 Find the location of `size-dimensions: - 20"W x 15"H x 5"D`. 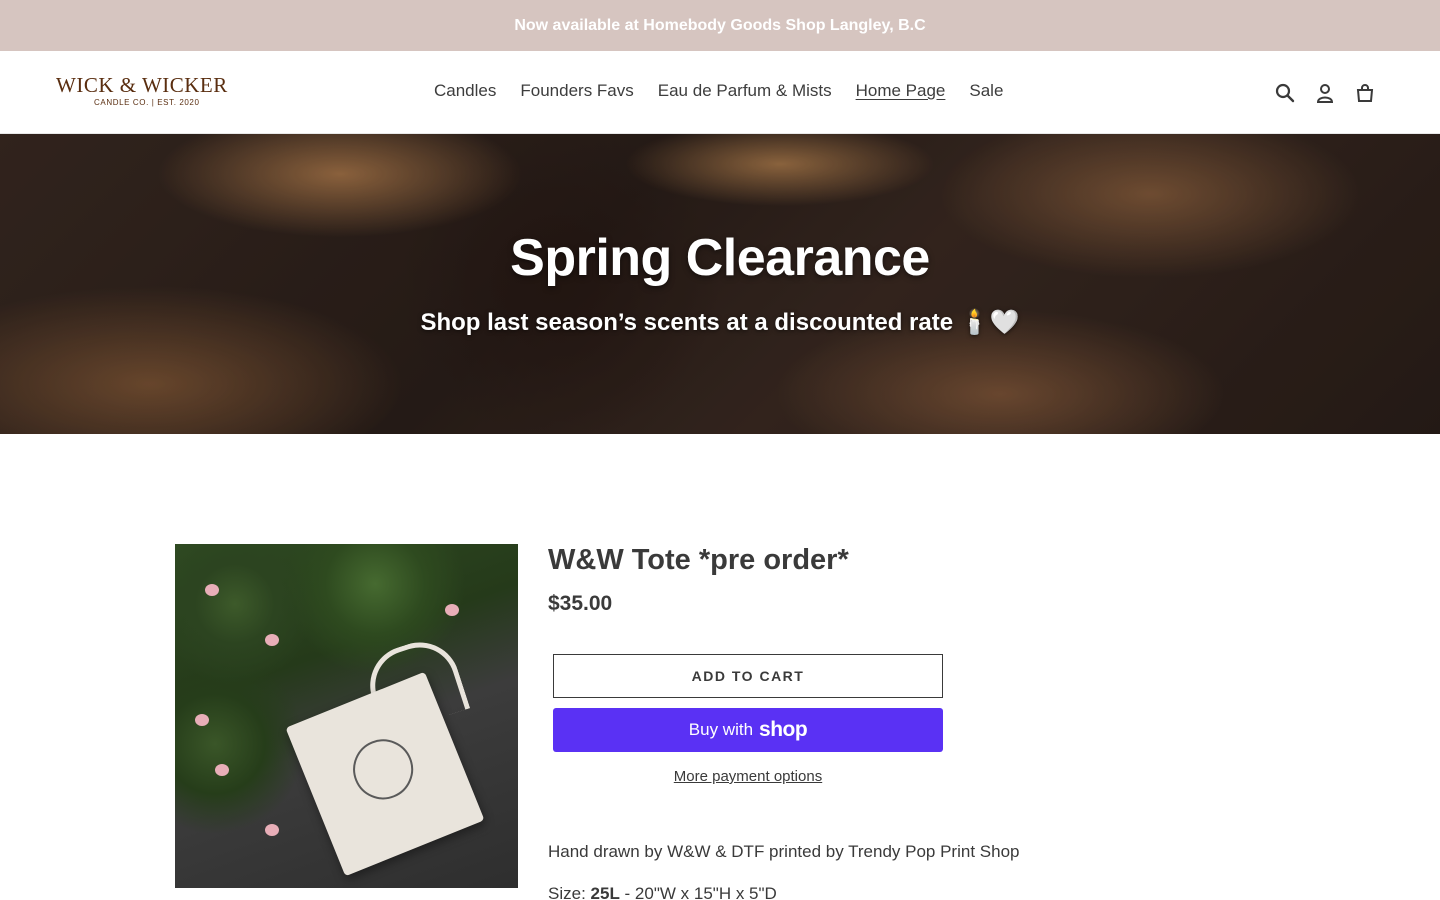

size-dimensions: - 20"W x 15"H x 5"D is located at coordinates (698, 892).